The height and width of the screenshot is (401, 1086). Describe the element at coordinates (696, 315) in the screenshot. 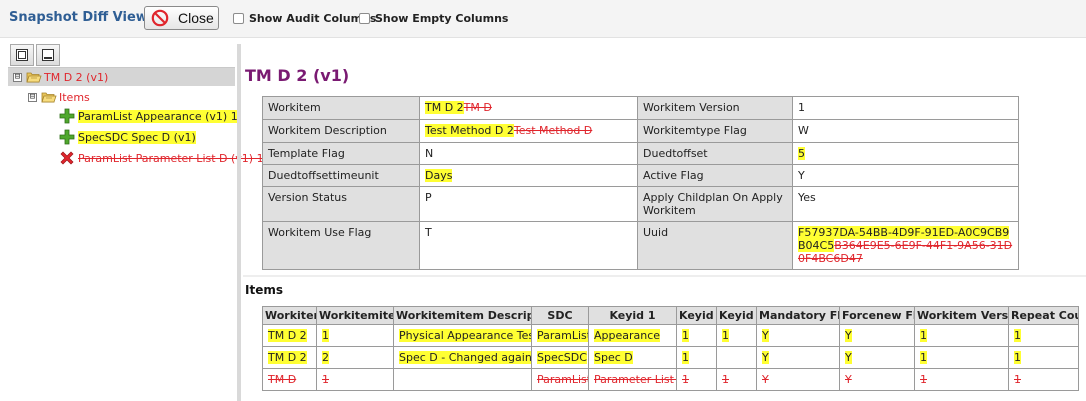

I see `column-header: Keyid 2` at that location.